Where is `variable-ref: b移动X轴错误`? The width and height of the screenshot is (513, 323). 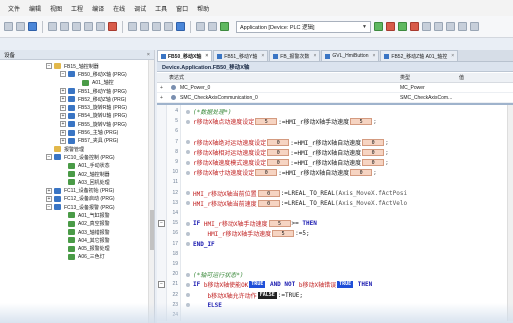 variable-ref: b移动X轴错误 is located at coordinates (317, 284).